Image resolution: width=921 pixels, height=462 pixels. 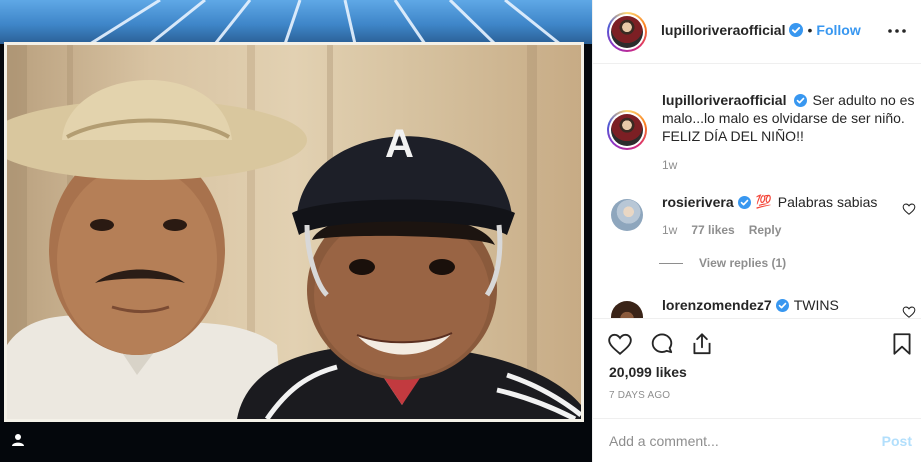 I want to click on tagged-users-button, so click(x=18, y=440).